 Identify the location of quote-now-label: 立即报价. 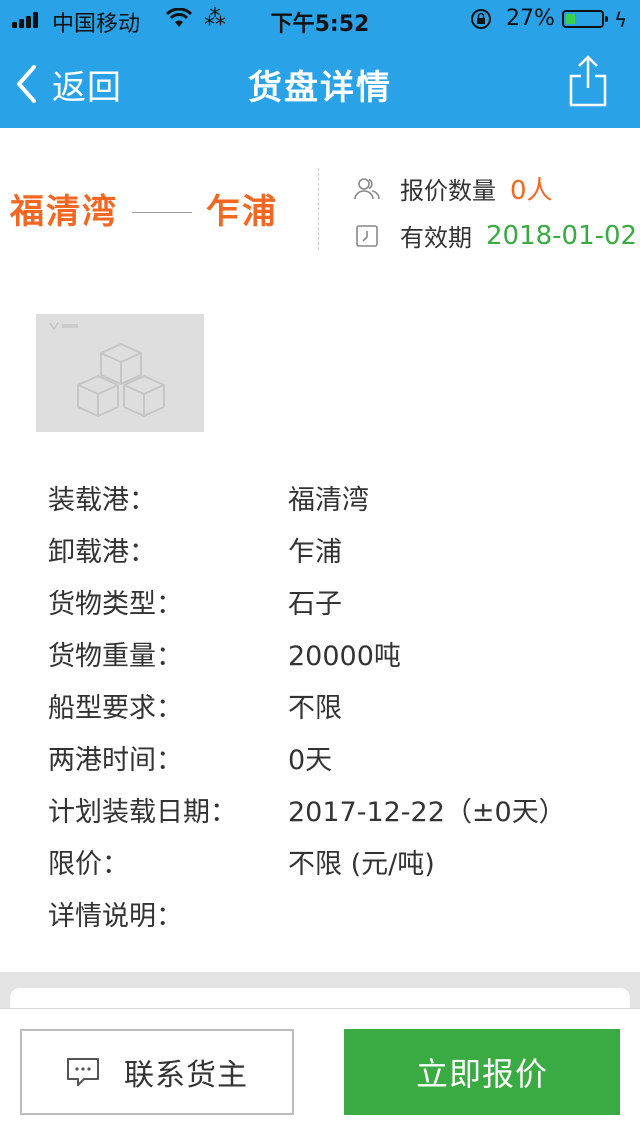
(481, 1074).